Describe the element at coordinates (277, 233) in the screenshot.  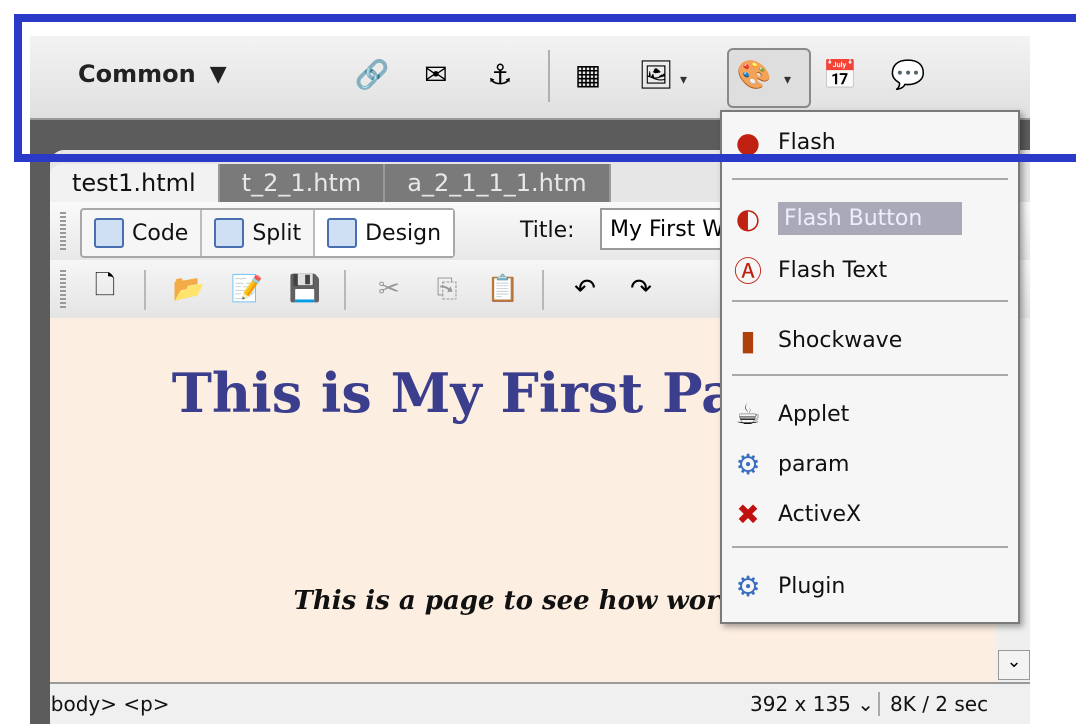
I see `split-view-label: Split` at that location.